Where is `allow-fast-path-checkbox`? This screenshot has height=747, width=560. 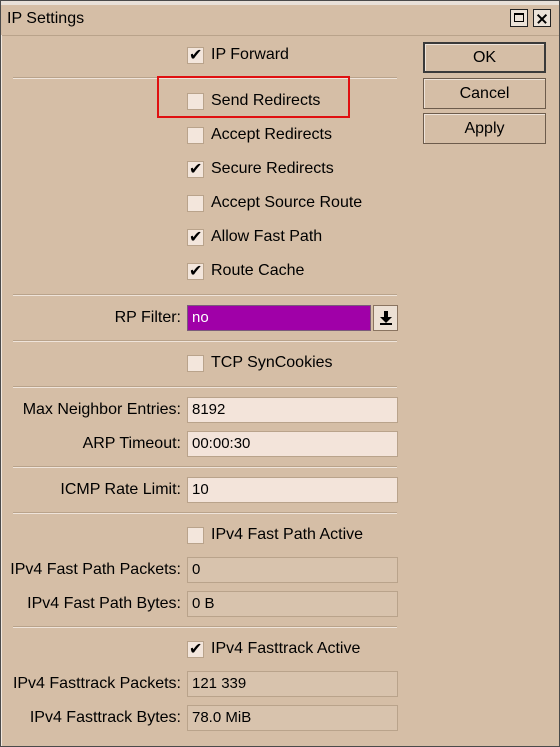
allow-fast-path-checkbox is located at coordinates (195, 237).